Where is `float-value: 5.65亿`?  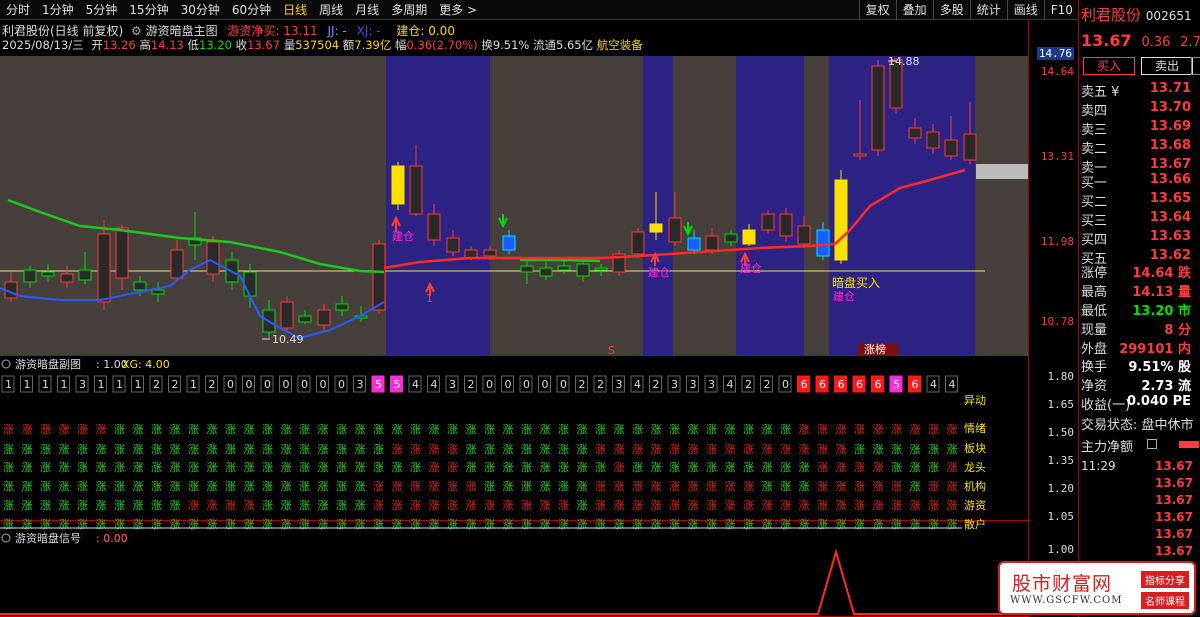 float-value: 5.65亿 is located at coordinates (575, 45).